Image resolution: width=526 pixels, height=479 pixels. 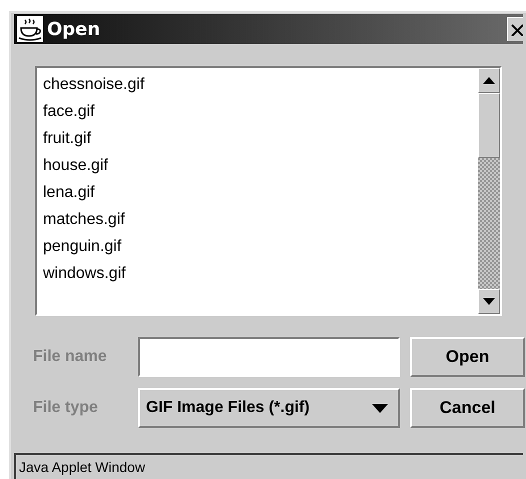 I want to click on file-name-field, so click(x=269, y=357).